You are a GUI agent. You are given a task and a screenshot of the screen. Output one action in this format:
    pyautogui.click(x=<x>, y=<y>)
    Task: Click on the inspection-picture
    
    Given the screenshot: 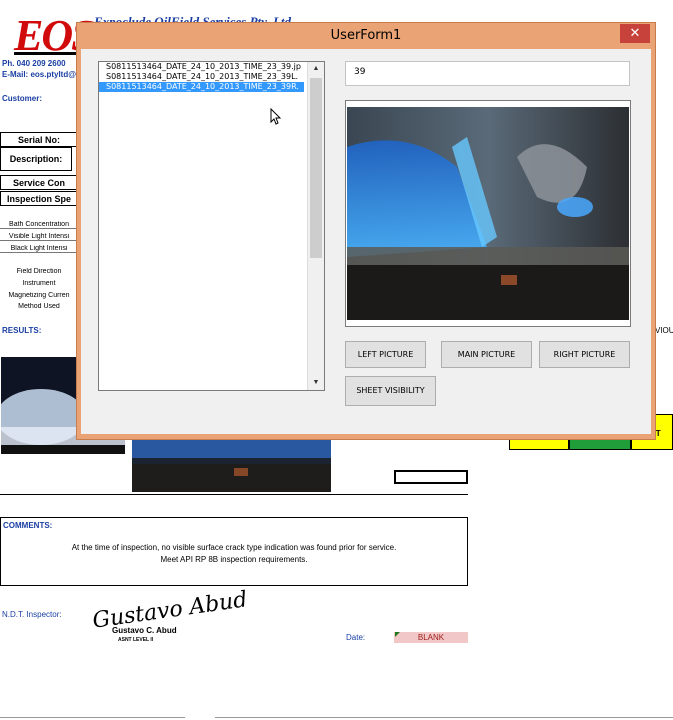 What is the action you would take?
    pyautogui.click(x=488, y=213)
    